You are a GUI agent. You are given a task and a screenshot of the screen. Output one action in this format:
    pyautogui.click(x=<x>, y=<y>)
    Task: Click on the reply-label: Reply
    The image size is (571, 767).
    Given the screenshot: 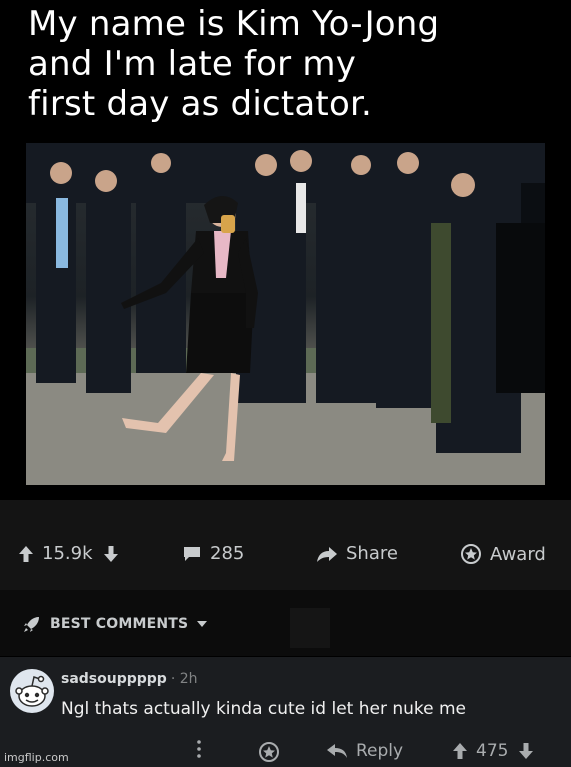 What is the action you would take?
    pyautogui.click(x=380, y=751)
    